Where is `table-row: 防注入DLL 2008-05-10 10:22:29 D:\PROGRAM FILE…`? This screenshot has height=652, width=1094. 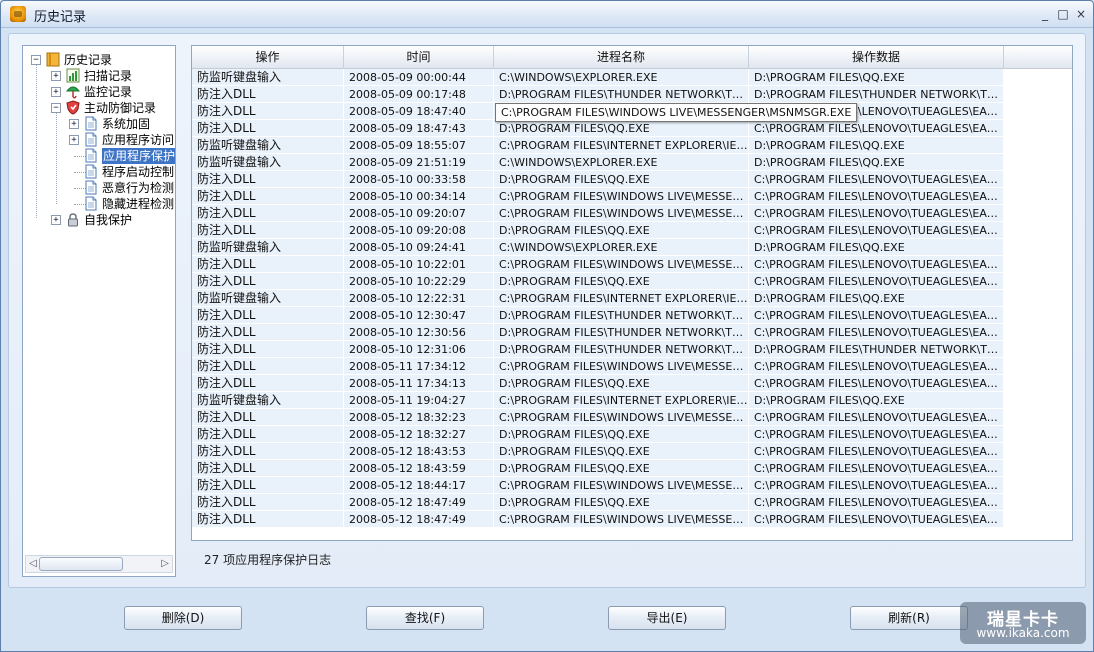
table-row: 防注入DLL 2008-05-10 10:22:29 D:\PROGRAM FILE… is located at coordinates (632, 281).